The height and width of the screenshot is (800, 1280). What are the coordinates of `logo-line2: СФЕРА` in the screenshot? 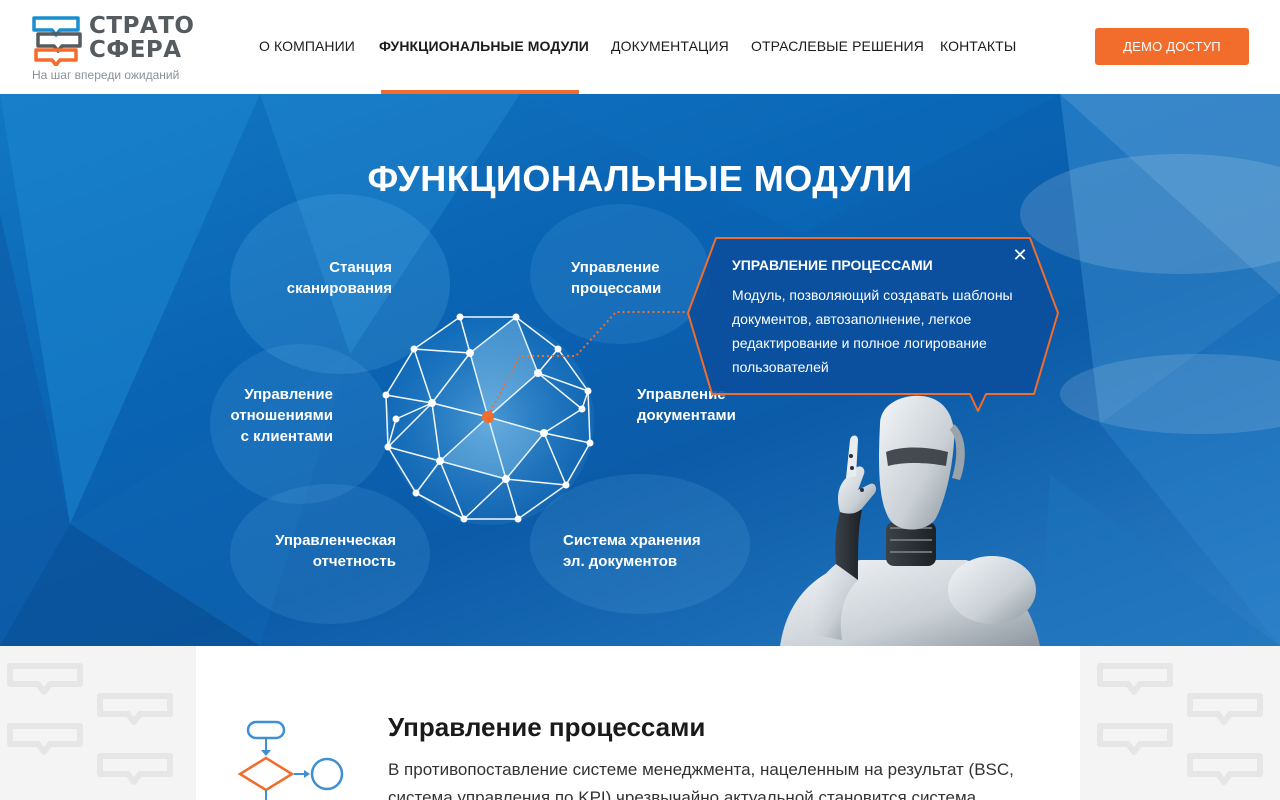 It's located at (135, 50).